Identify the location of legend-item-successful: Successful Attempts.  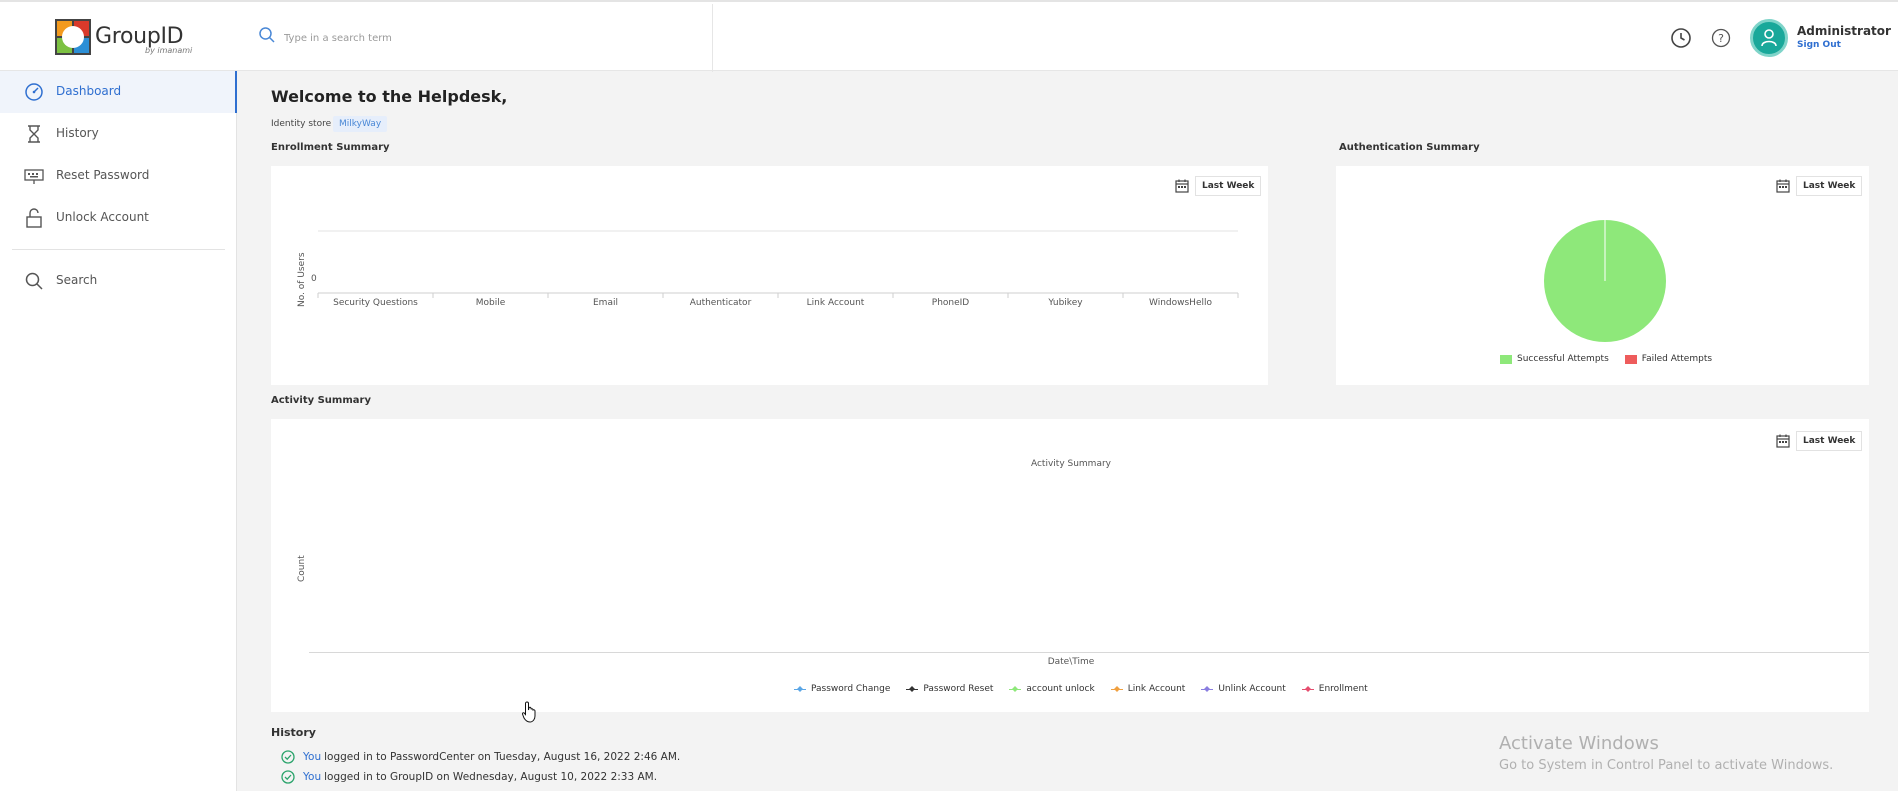
(1554, 359).